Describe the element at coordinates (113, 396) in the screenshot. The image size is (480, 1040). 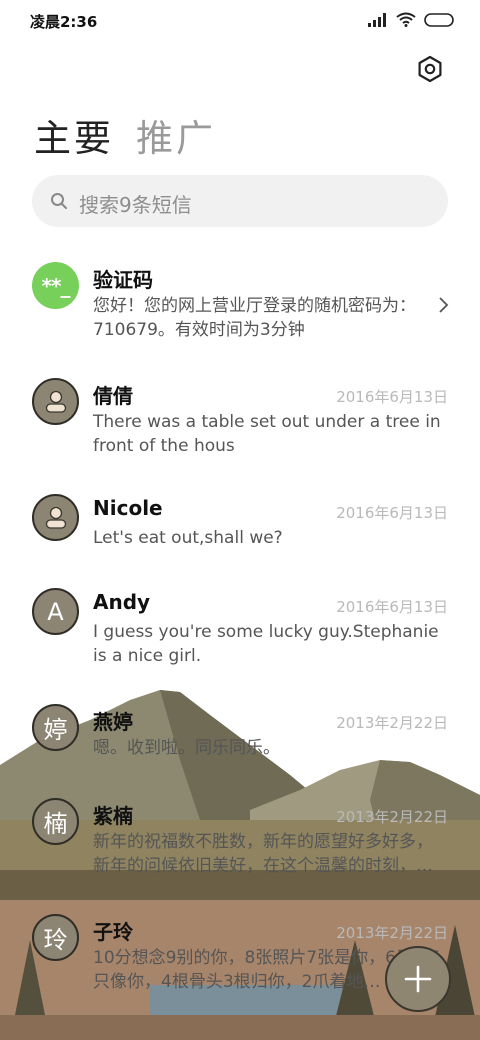
I see `conversation-name: 倩倩` at that location.